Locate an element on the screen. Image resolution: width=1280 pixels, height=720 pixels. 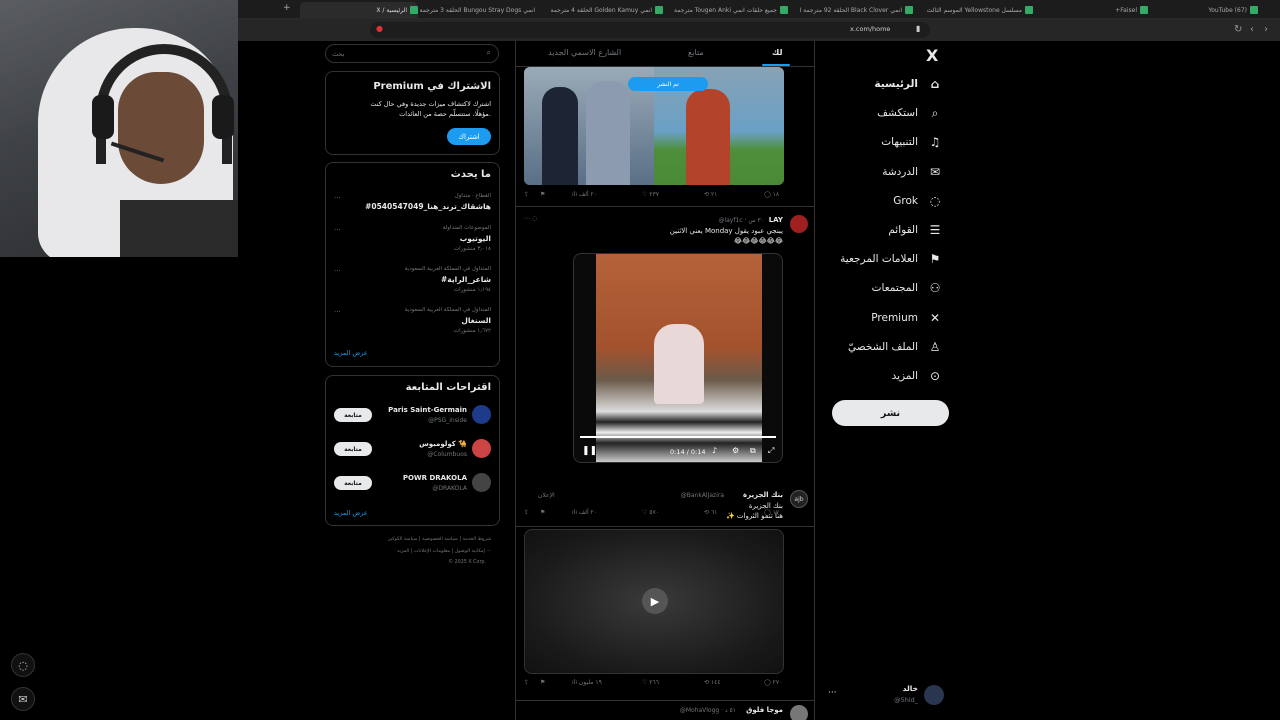
video-progress is located at coordinates (678, 437).